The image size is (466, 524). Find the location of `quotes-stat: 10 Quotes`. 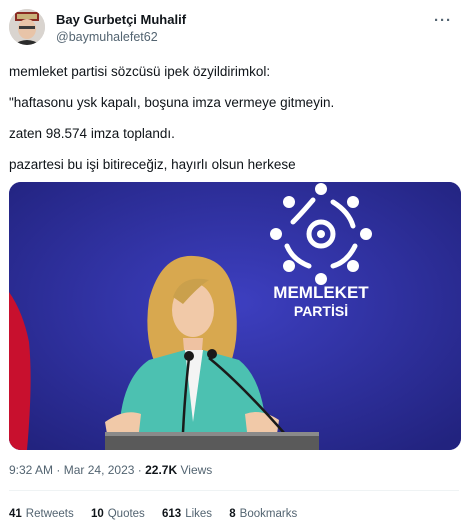

quotes-stat: 10 Quotes is located at coordinates (118, 514).